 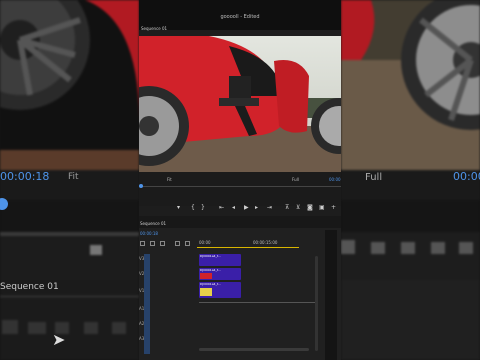 What do you see at coordinates (333, 208) in the screenshot?
I see `add-button-icon: +` at bounding box center [333, 208].